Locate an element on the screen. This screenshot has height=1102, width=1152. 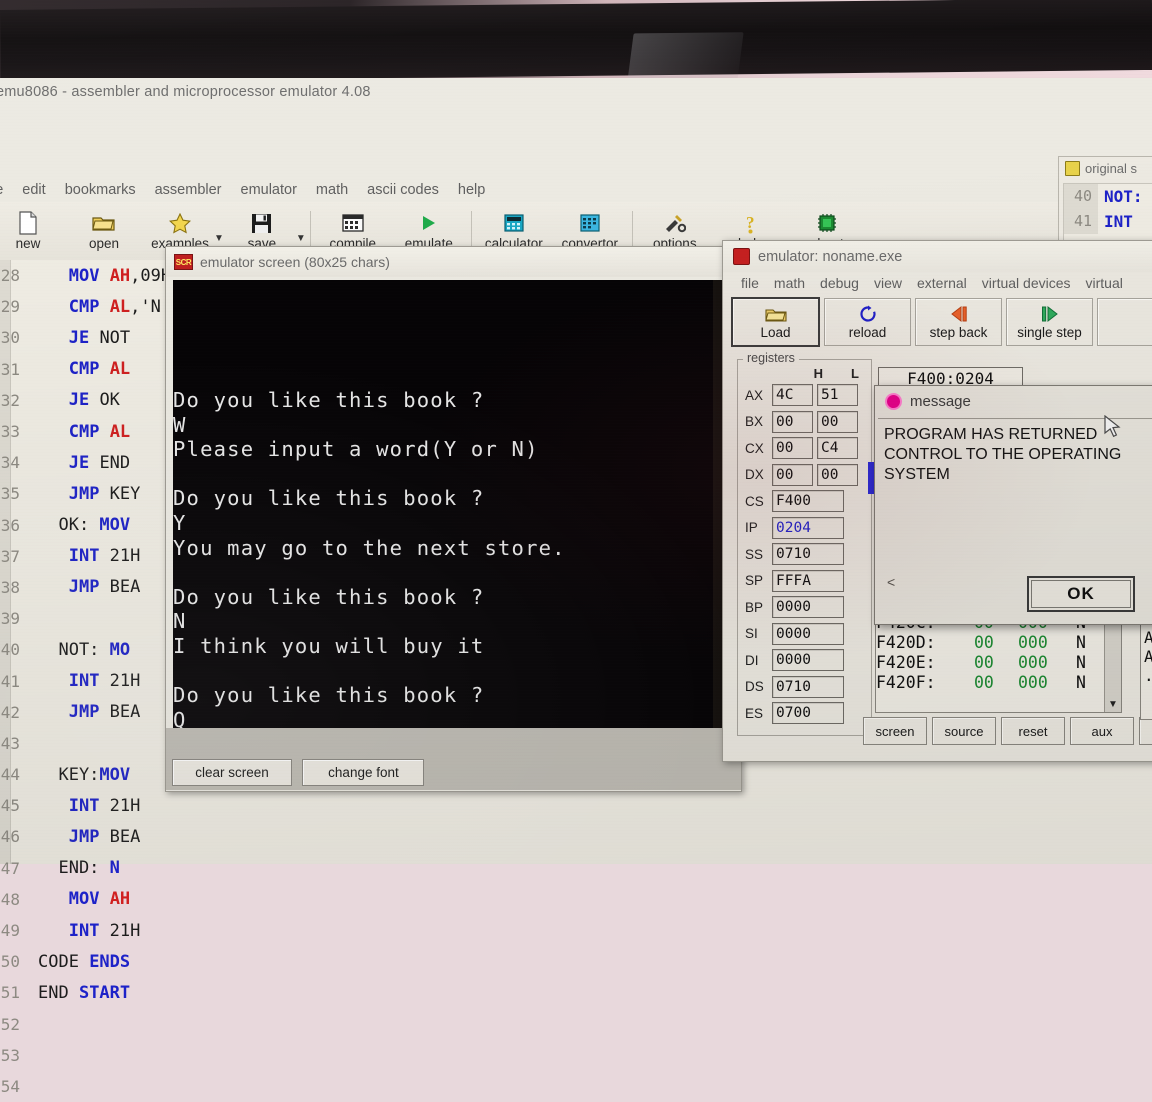
aux-button: aux is located at coordinates (1102, 731).